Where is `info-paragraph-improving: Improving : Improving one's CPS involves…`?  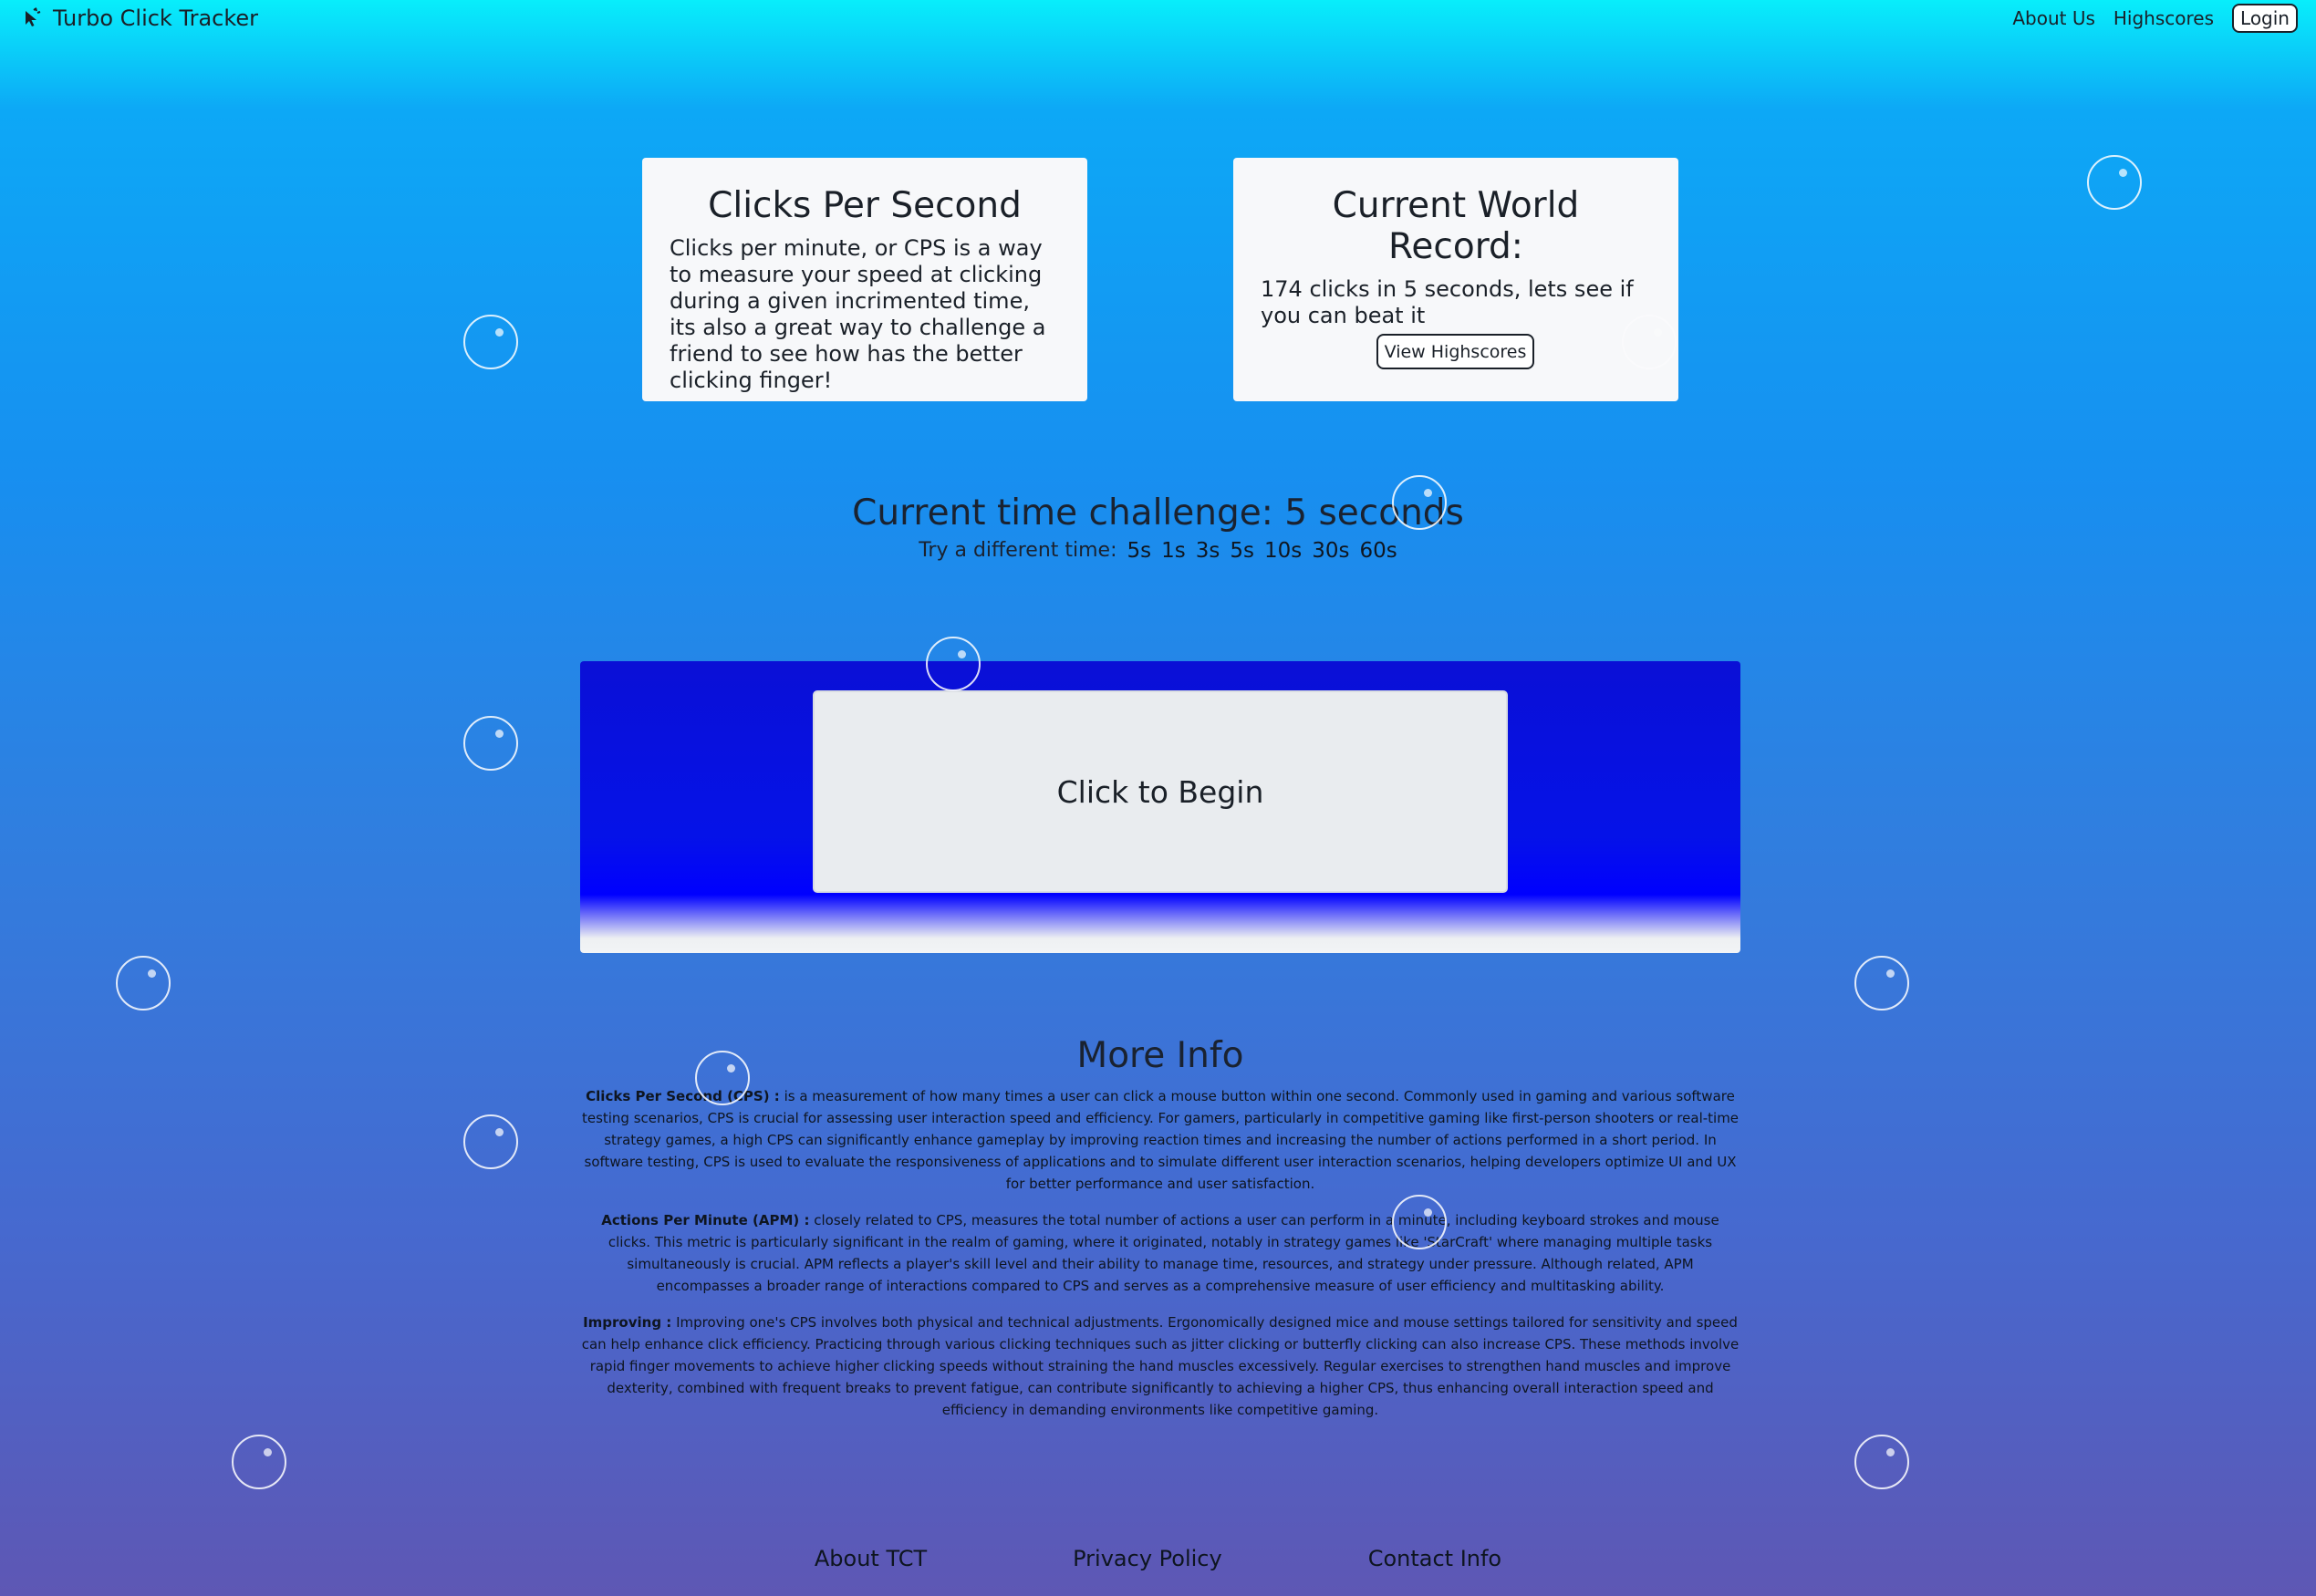 info-paragraph-improving: Improving : Improving one's CPS involves… is located at coordinates (1160, 1366).